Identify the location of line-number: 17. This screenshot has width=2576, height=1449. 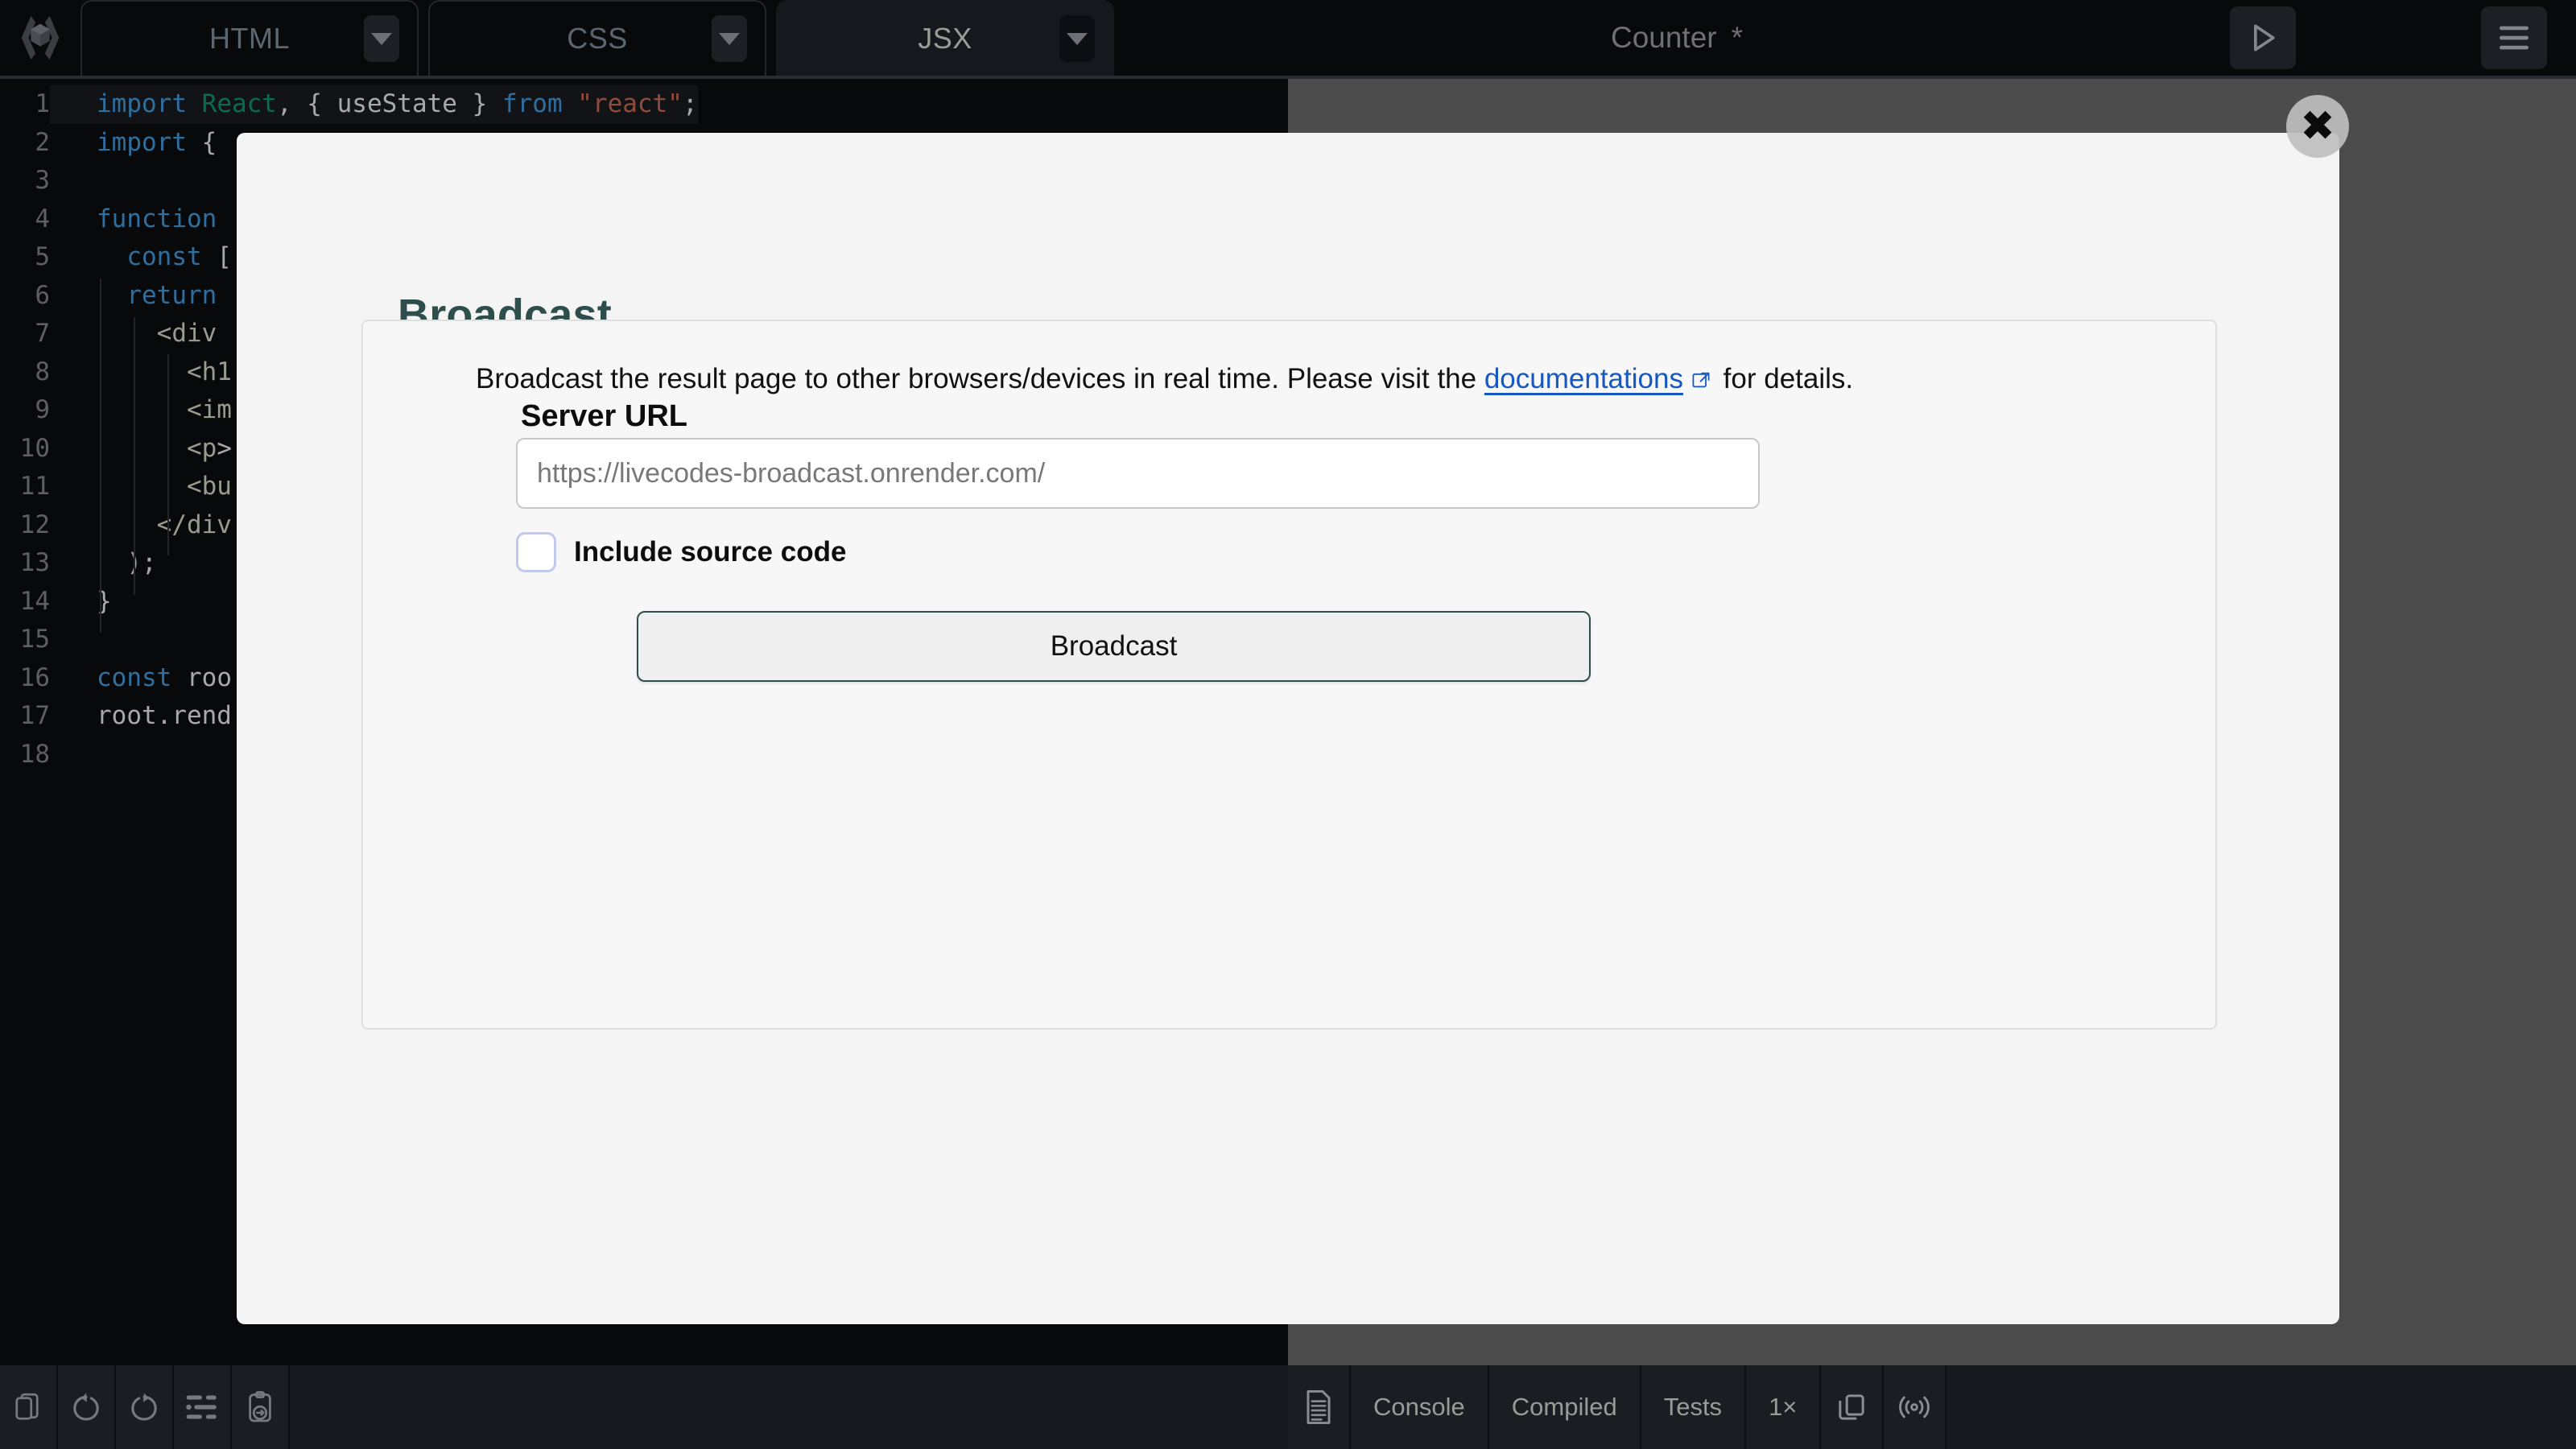
(34, 715).